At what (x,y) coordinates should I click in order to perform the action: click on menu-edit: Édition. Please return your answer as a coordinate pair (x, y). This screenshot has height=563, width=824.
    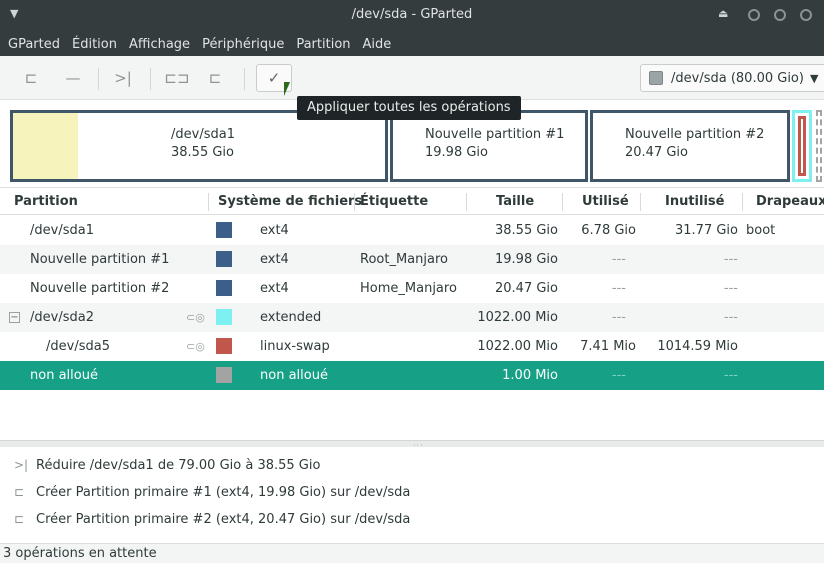
    Looking at the image, I should click on (94, 44).